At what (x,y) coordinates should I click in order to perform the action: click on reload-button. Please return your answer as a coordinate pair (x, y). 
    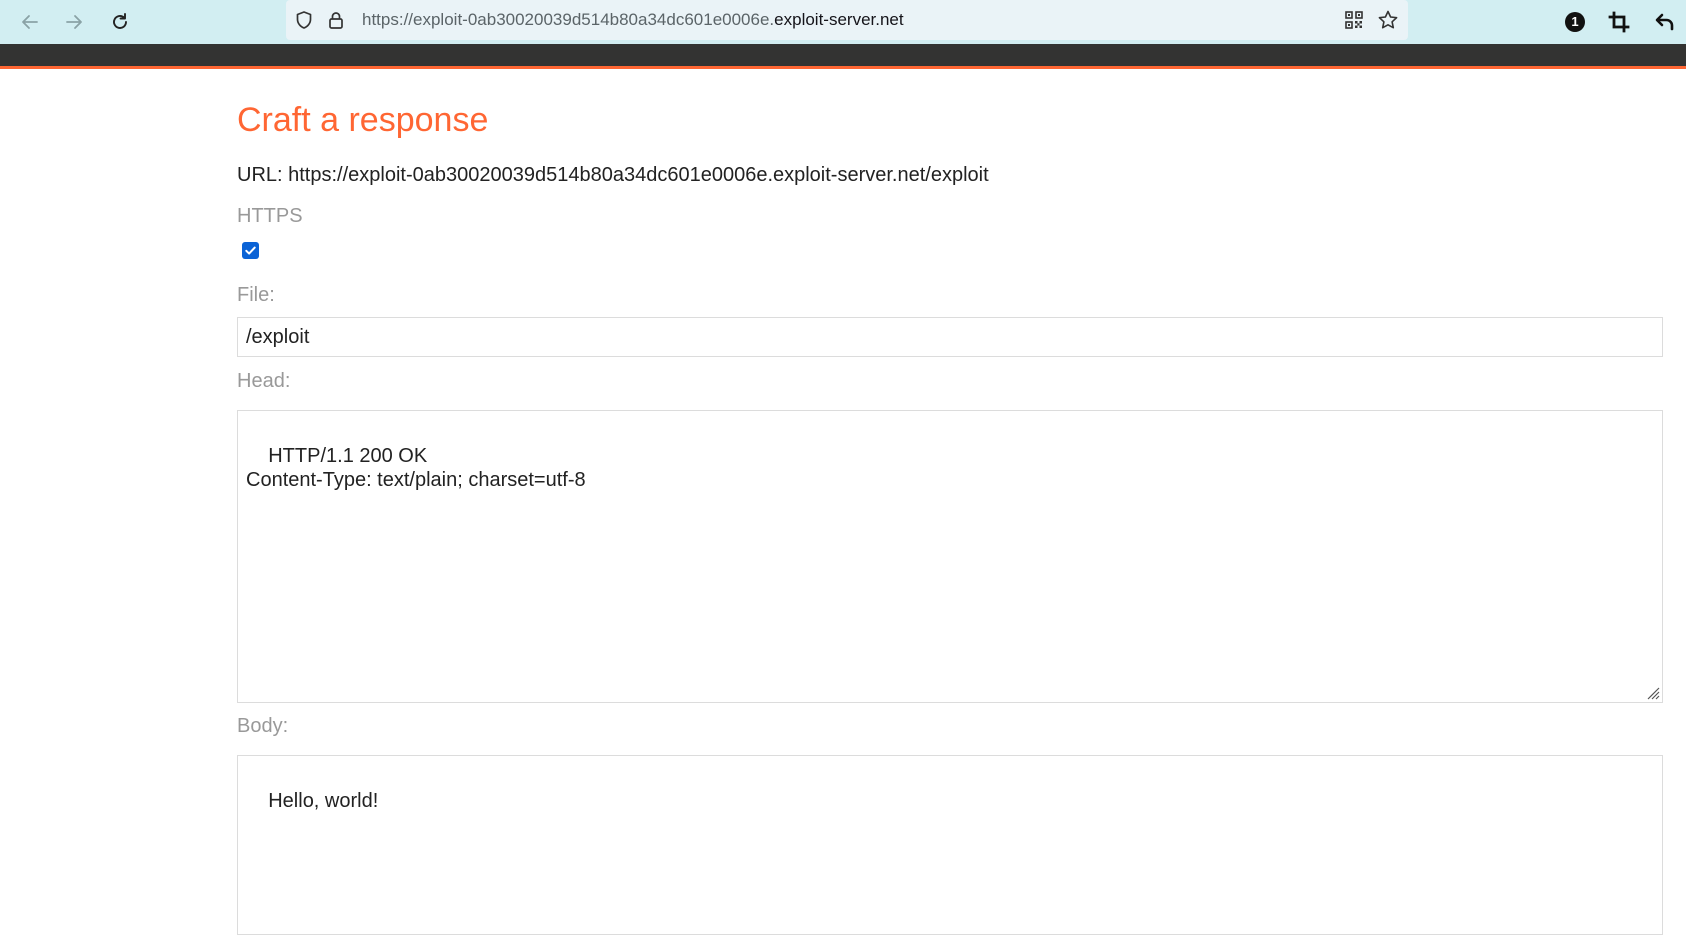
    Looking at the image, I should click on (120, 22).